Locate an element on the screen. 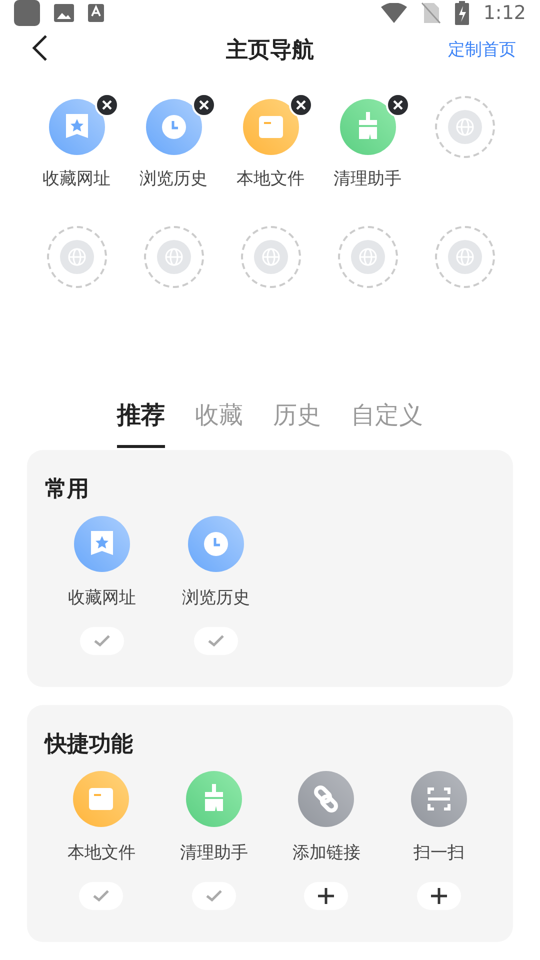 The width and height of the screenshot is (540, 960). category-tab: 自定义 is located at coordinates (387, 423).